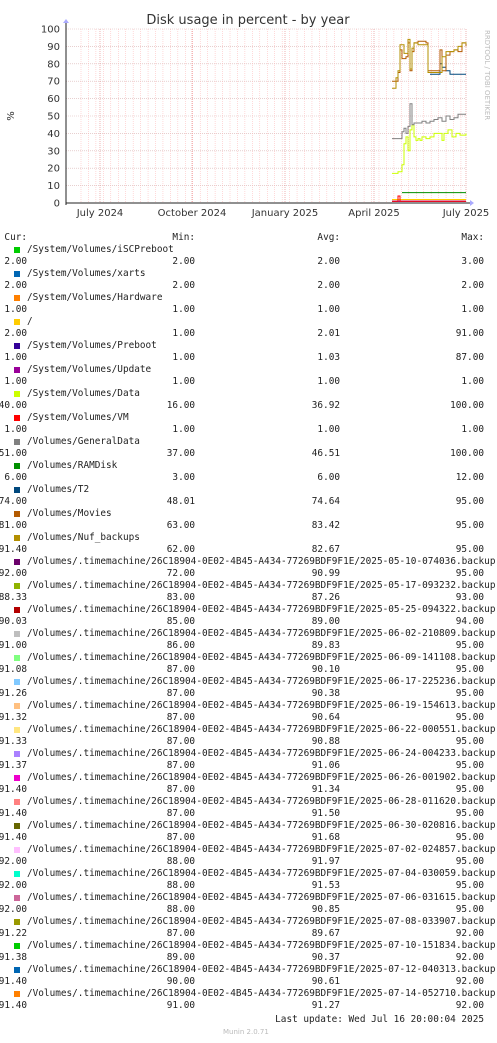 The width and height of the screenshot is (497, 1043). I want to click on legend-values: 81.00 63.00 83.42 95.00, so click(248, 526).